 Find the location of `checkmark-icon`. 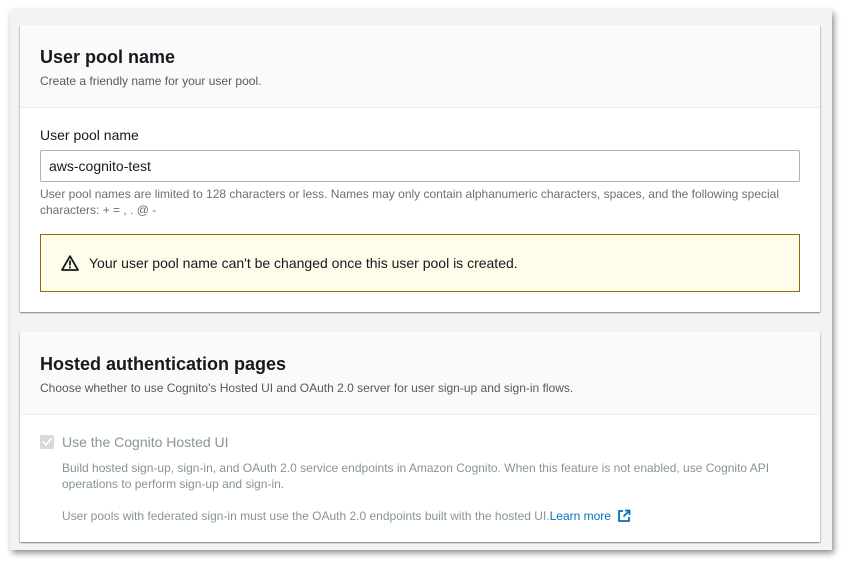

checkmark-icon is located at coordinates (47, 442).